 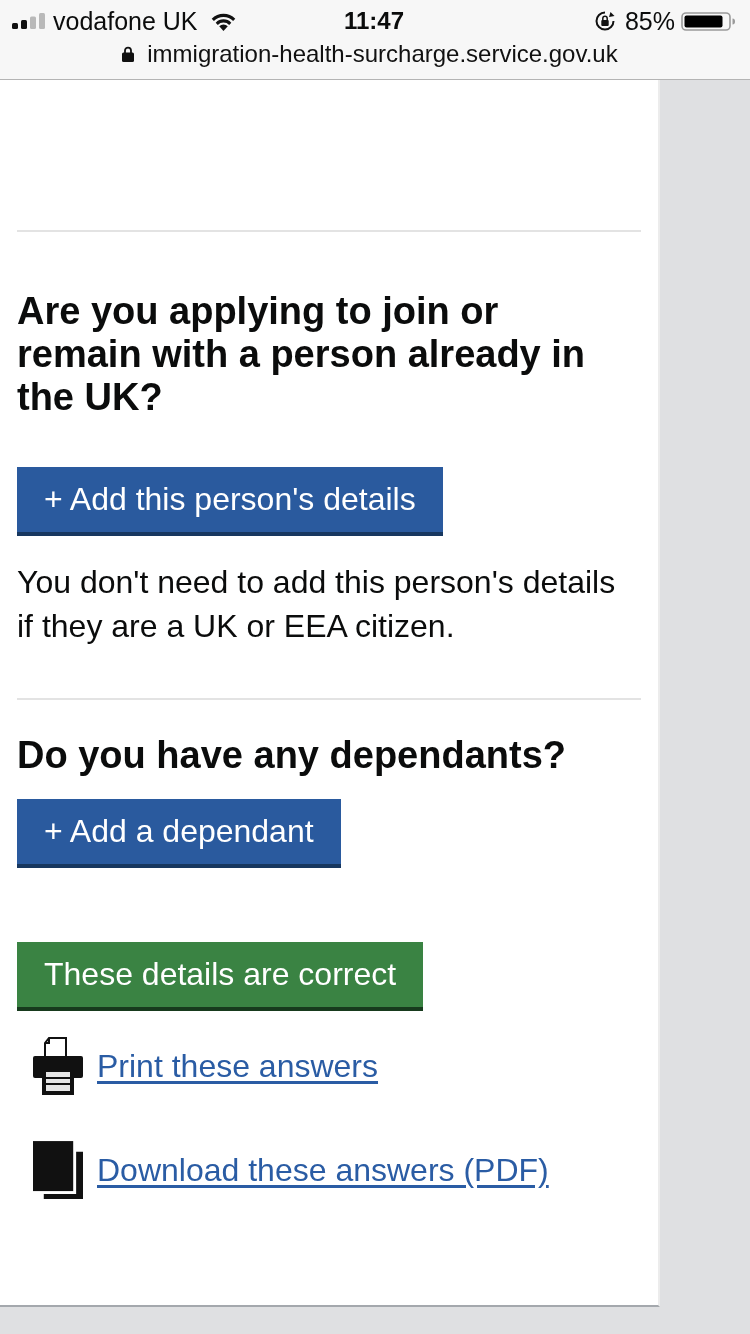 What do you see at coordinates (128, 54) in the screenshot?
I see `lock-icon` at bounding box center [128, 54].